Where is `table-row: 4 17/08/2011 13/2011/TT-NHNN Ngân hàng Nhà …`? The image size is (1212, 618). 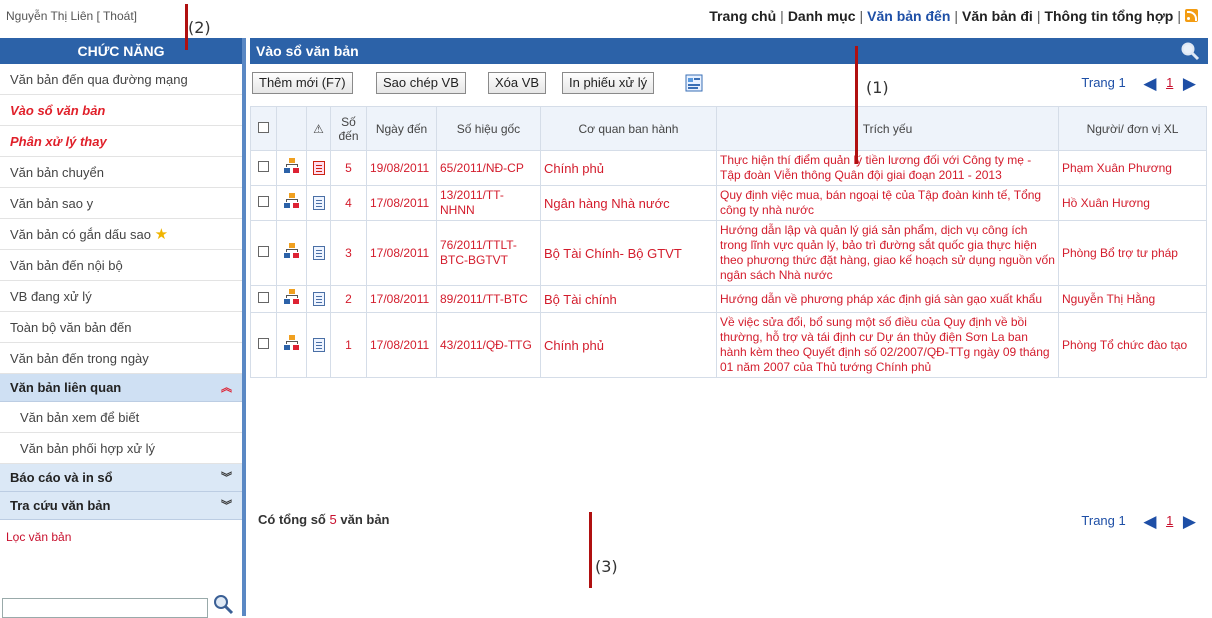 table-row: 4 17/08/2011 13/2011/TT-NHNN Ngân hàng Nhà … is located at coordinates (728, 203).